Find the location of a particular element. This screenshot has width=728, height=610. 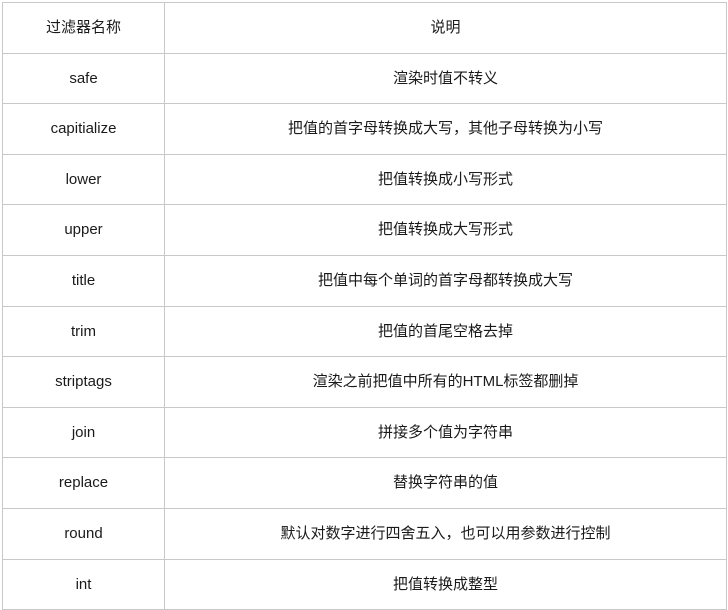

table-row: capitialize 把值的首字母转换成大写，其他子母转换为小写 is located at coordinates (364, 129).